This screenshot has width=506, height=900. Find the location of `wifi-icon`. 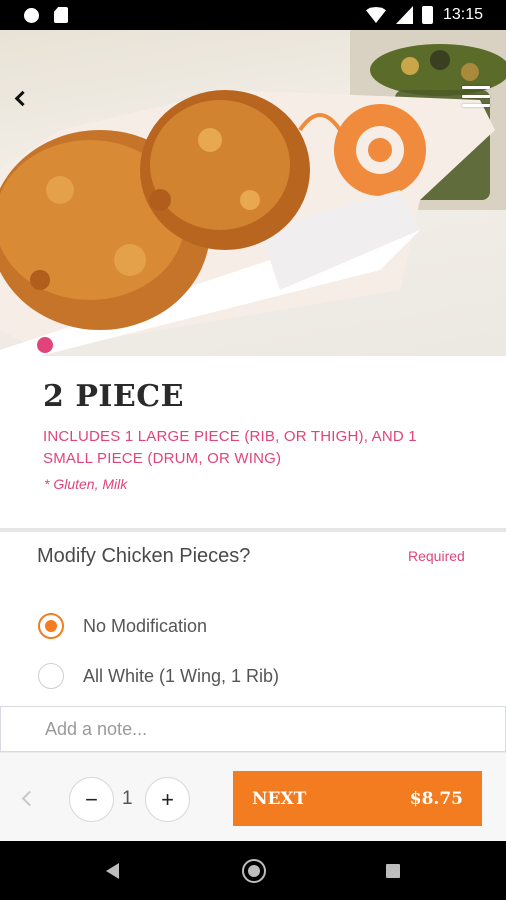

wifi-icon is located at coordinates (376, 15).